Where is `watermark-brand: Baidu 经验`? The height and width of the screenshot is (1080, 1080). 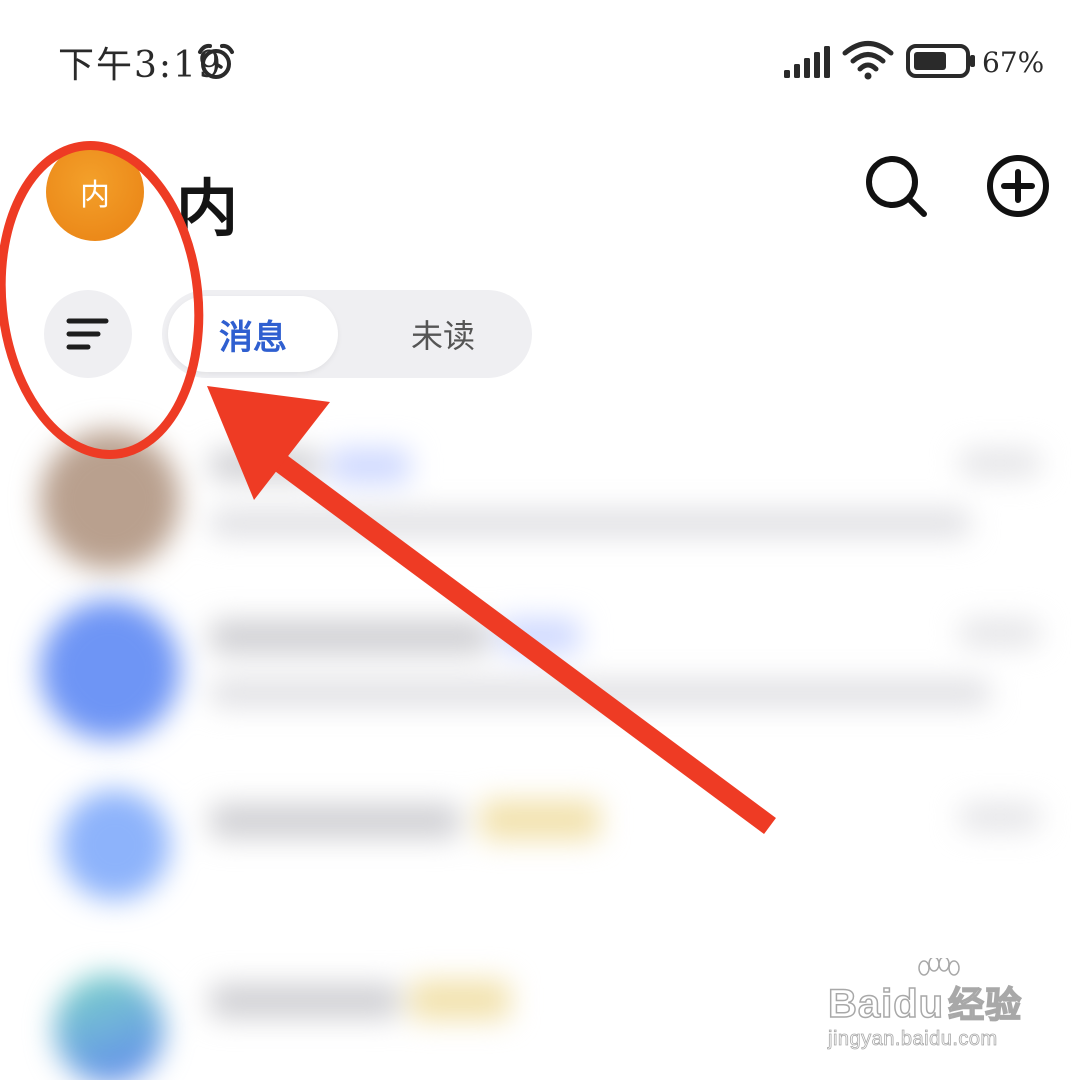 watermark-brand: Baidu 经验 is located at coordinates (925, 1002).